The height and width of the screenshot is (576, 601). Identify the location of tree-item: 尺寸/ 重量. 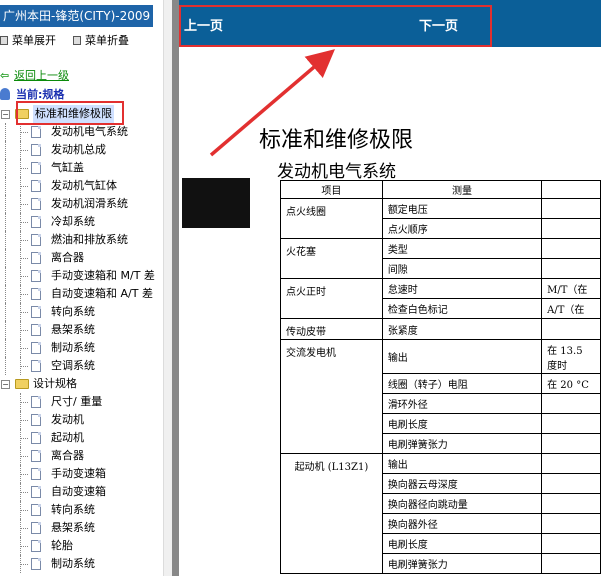
(81, 402).